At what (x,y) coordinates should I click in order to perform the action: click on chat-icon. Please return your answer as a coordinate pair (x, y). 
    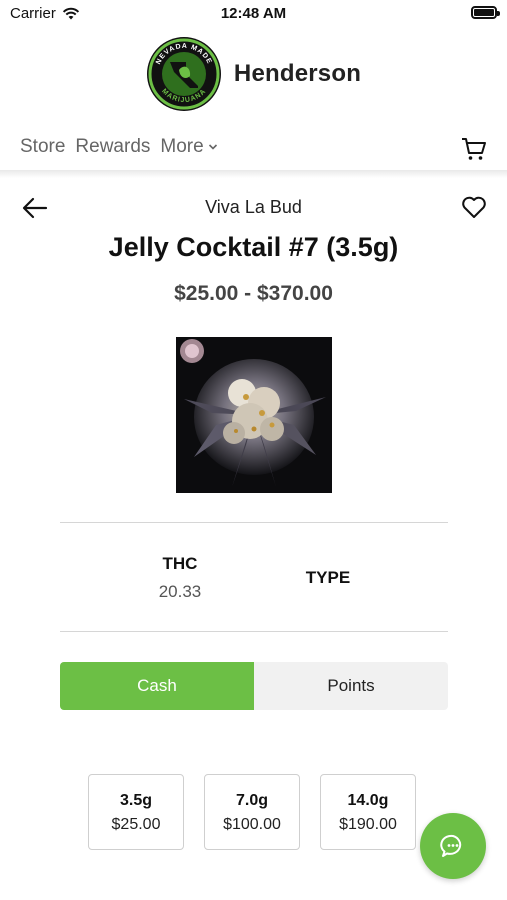
    Looking at the image, I should click on (451, 845).